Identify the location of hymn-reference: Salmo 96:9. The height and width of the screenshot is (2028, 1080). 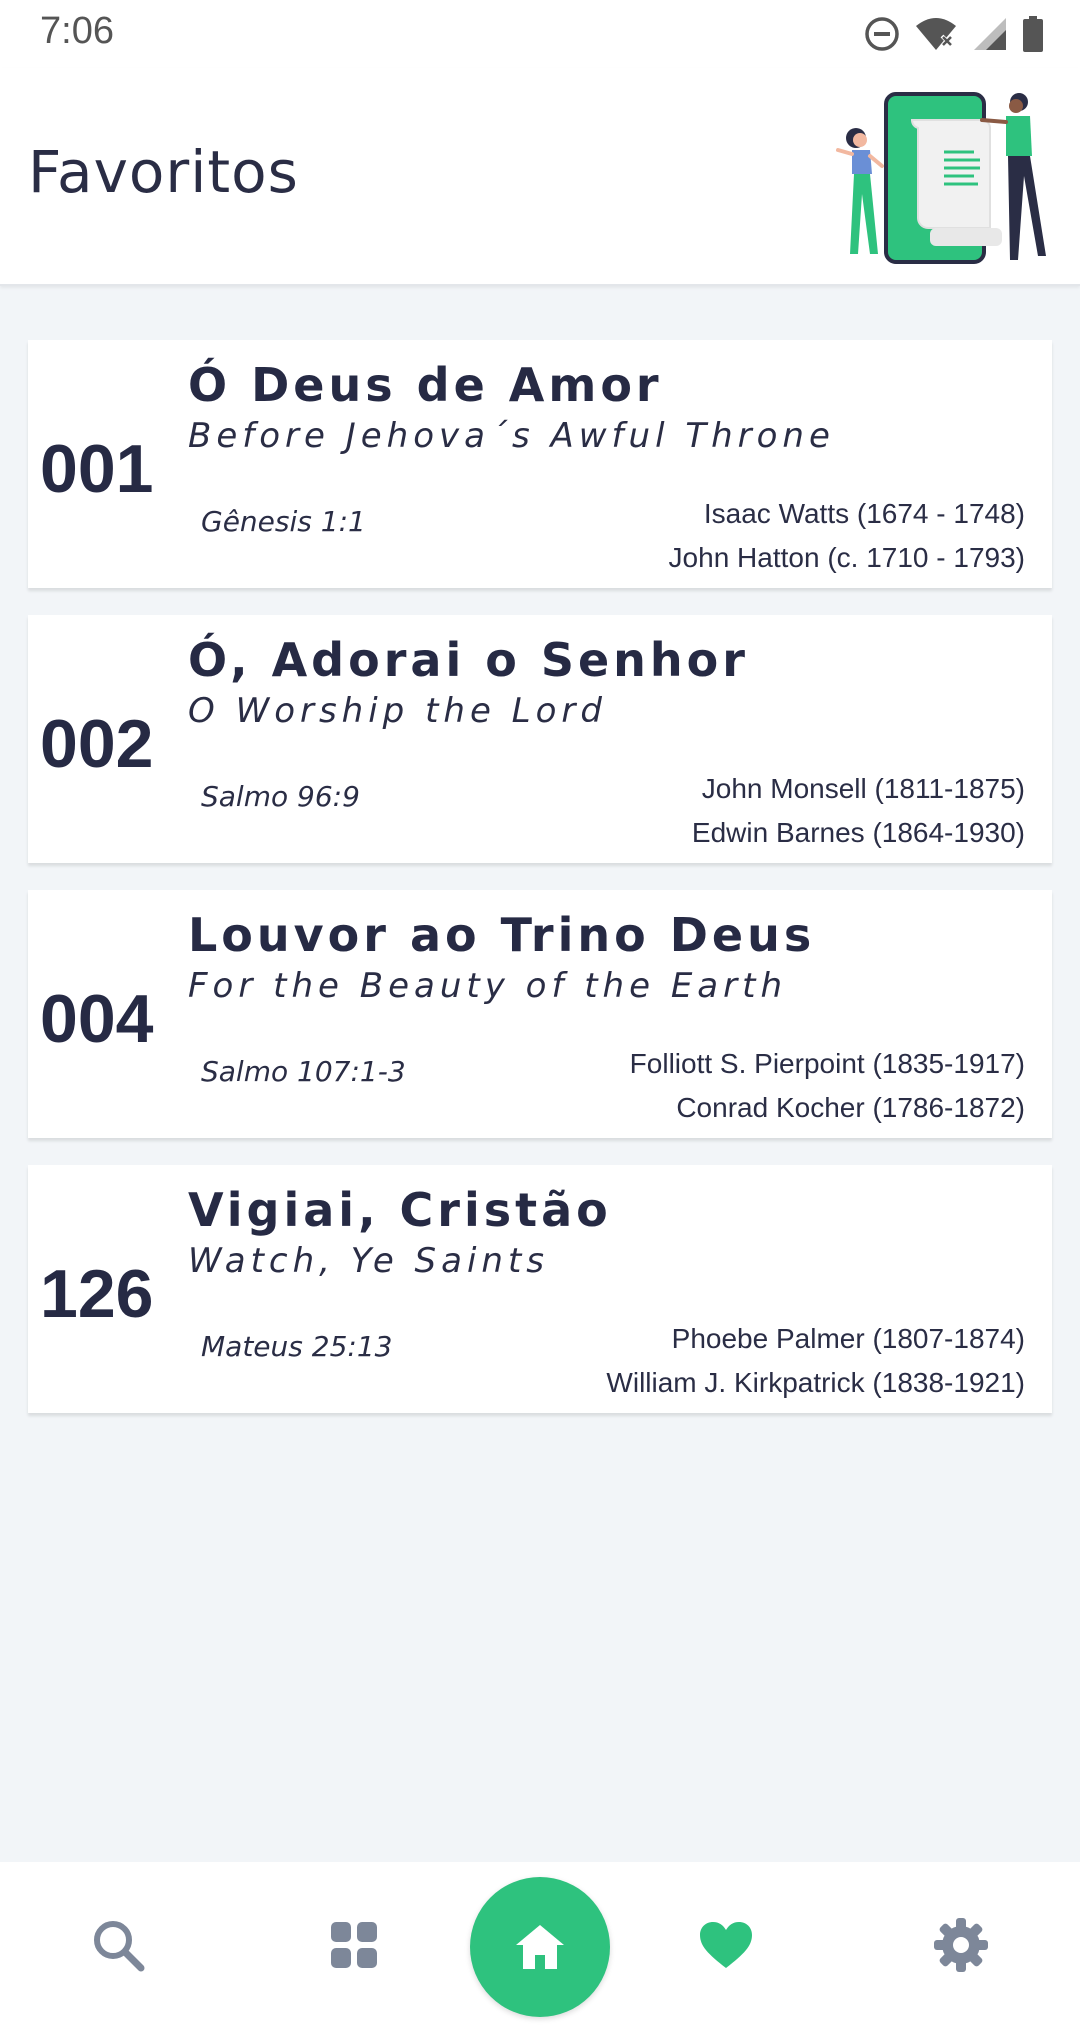
(280, 796).